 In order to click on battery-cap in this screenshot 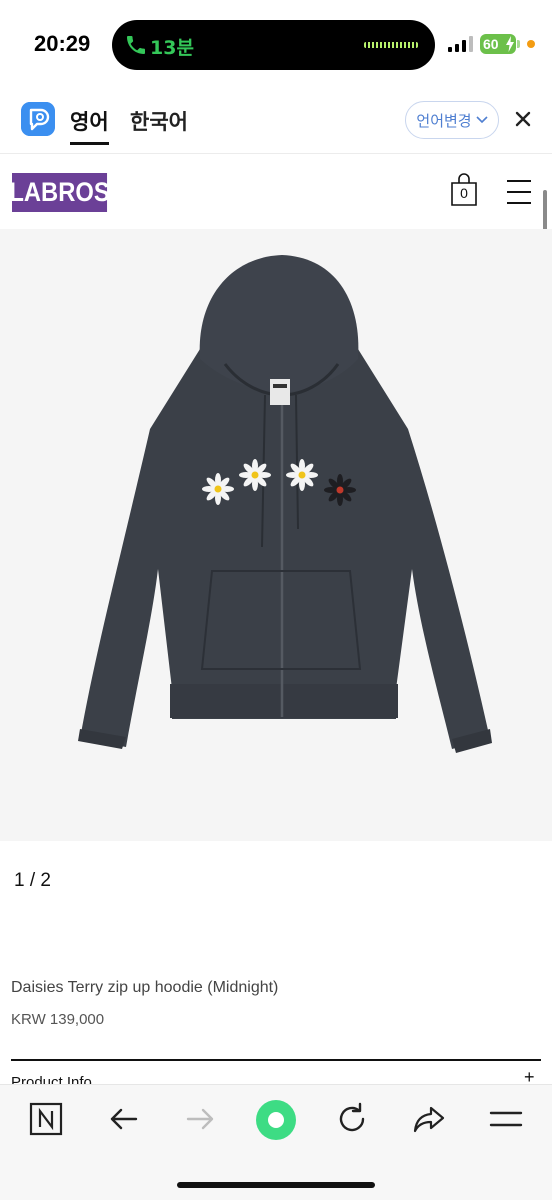, I will do `click(518, 44)`.